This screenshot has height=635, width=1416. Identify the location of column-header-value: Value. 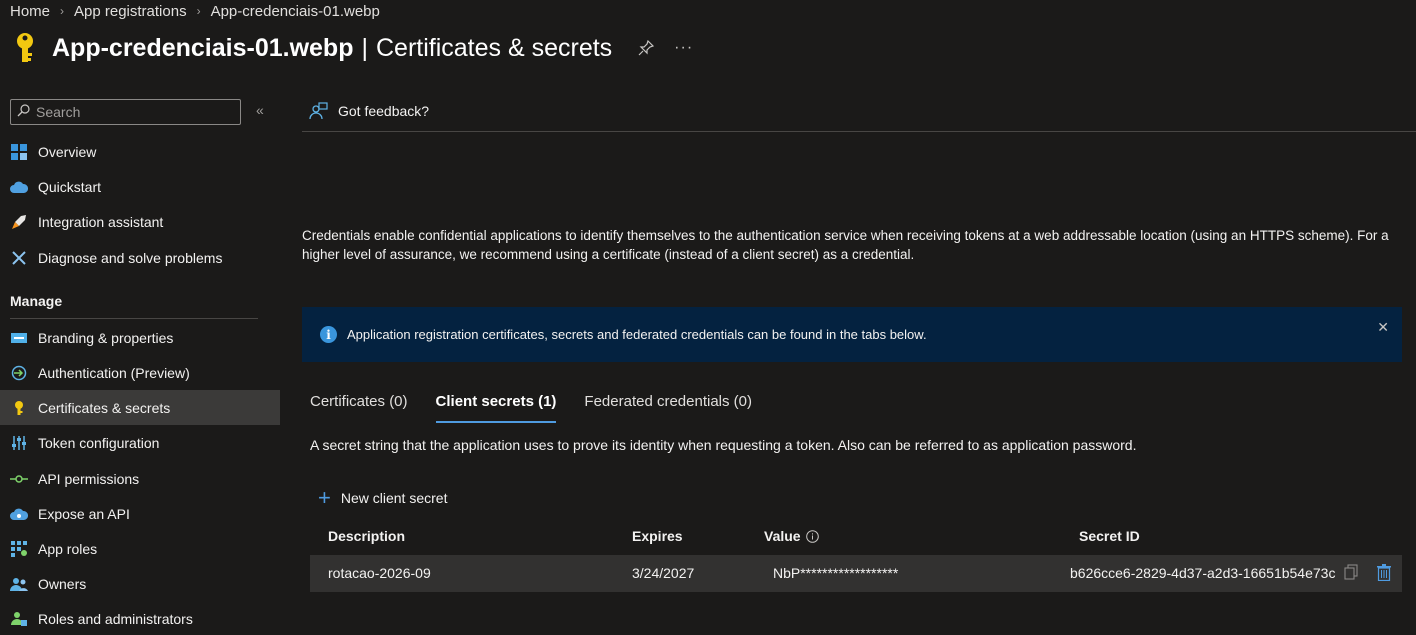
(791, 536).